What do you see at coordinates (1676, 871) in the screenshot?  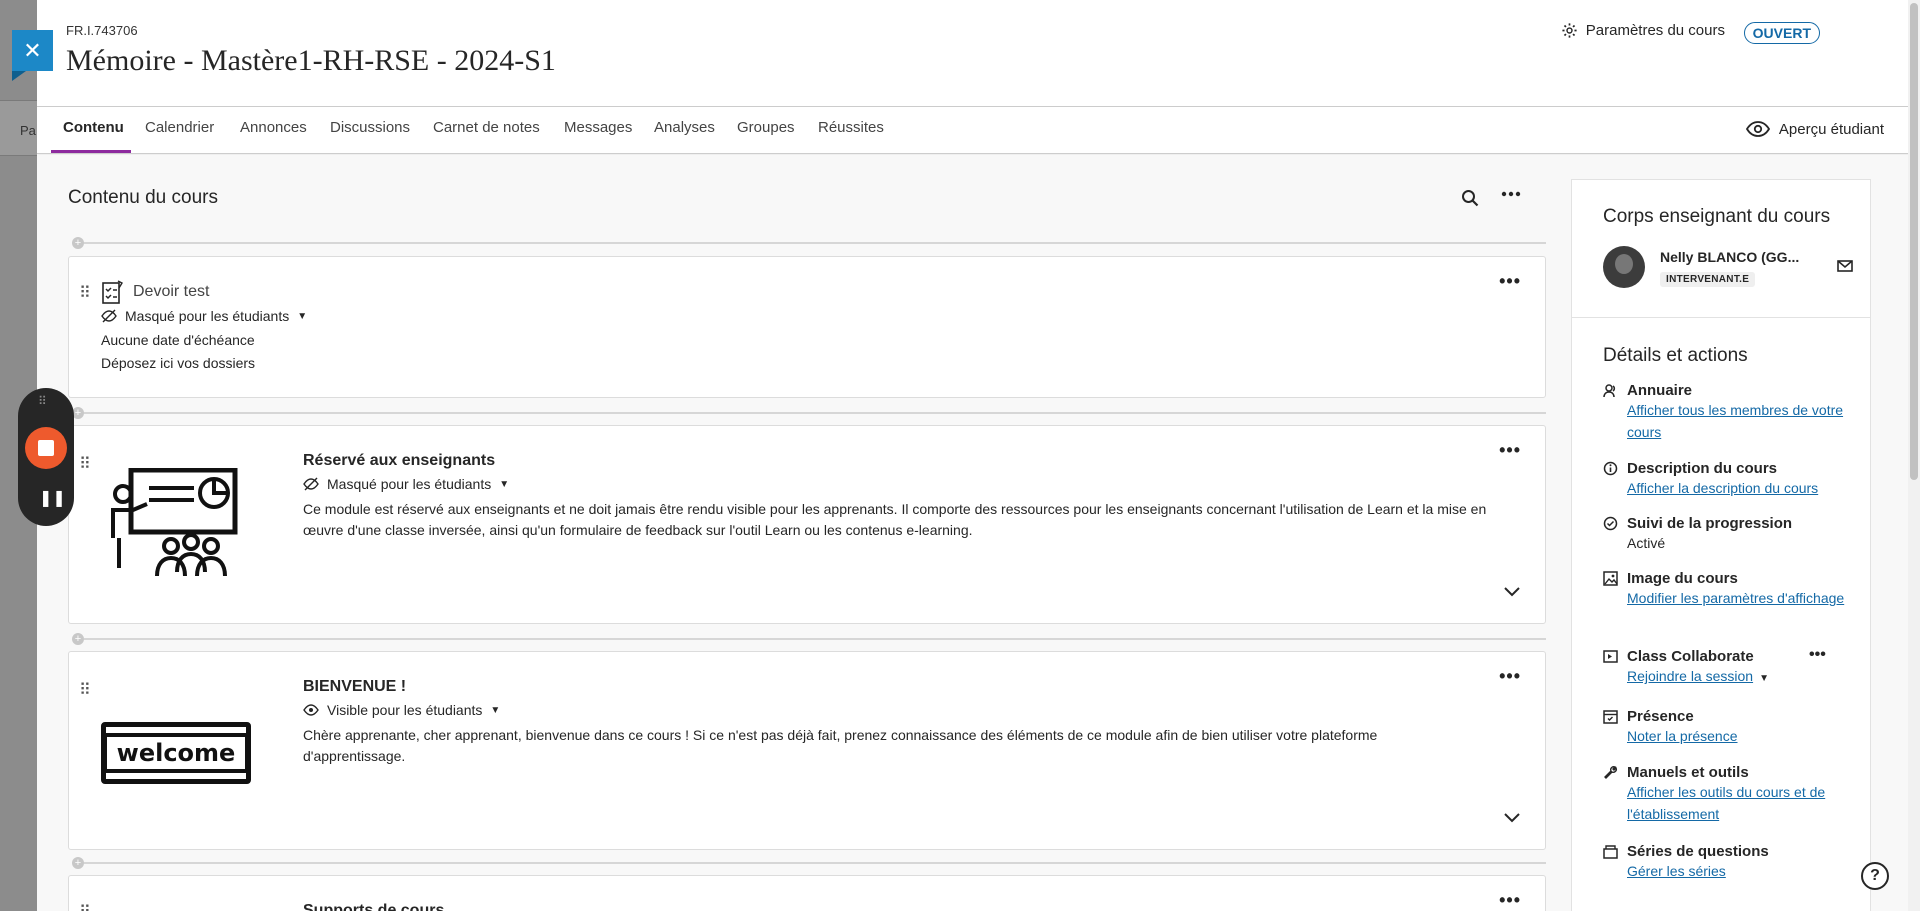 I see `action-link: Gérer les séries` at bounding box center [1676, 871].